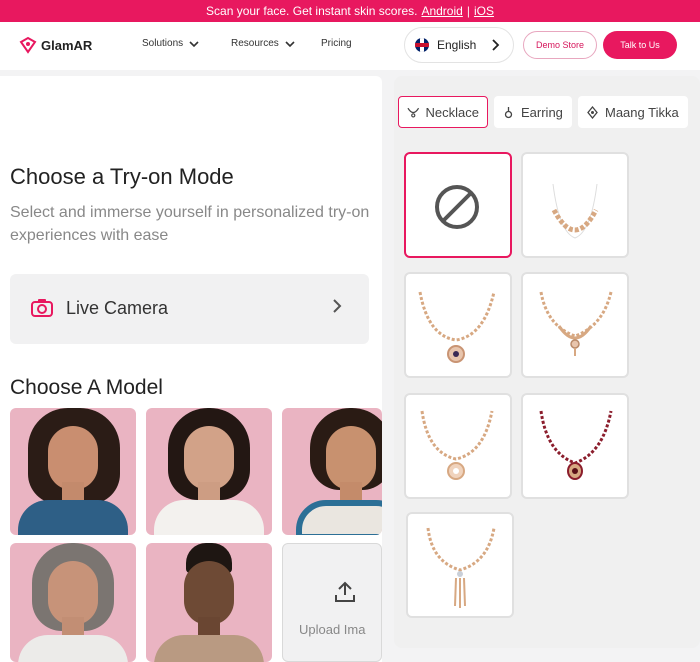 This screenshot has height=662, width=700. Describe the element at coordinates (484, 11) in the screenshot. I see `ios-link: iOS` at that location.